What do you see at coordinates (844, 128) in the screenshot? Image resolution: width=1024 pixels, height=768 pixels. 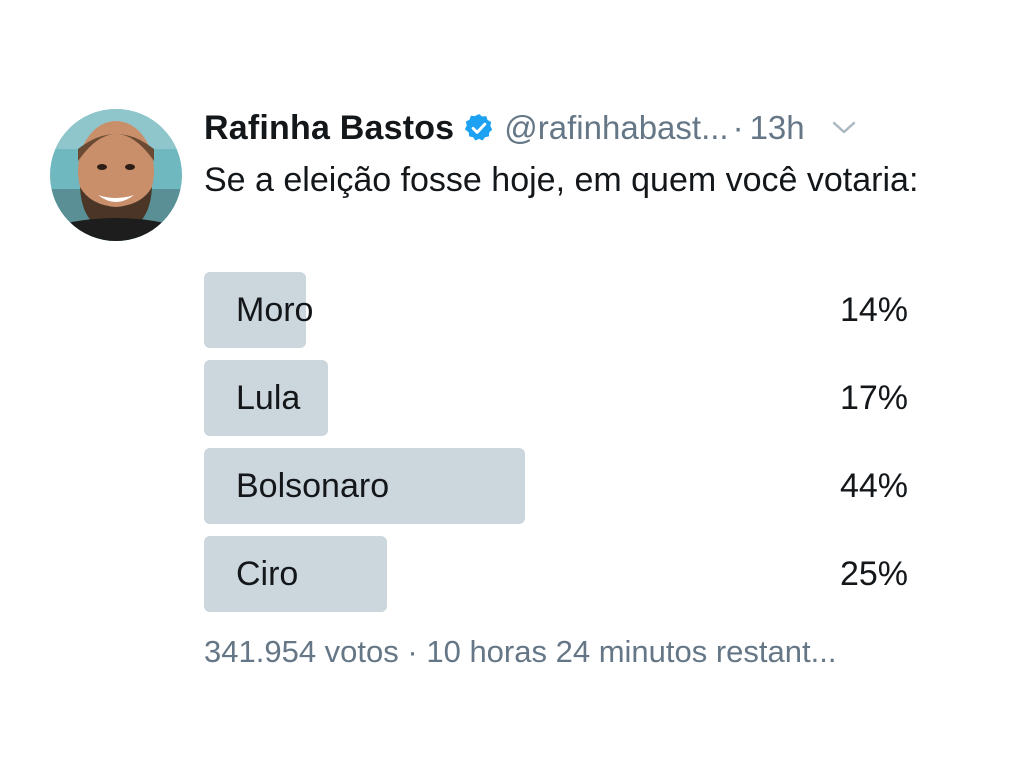 I see `chevron-down-icon` at bounding box center [844, 128].